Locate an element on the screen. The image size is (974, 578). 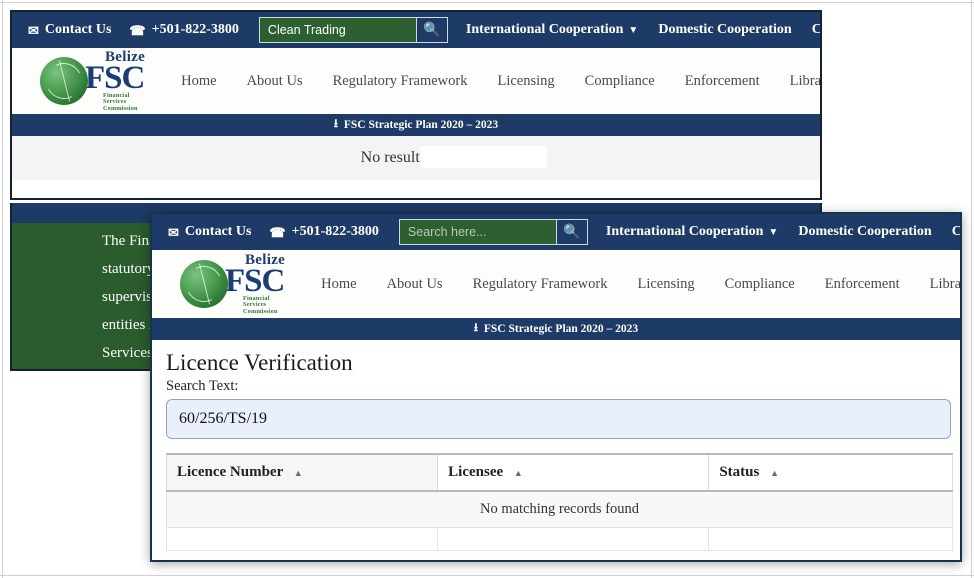
bg-search-button: 🔍 is located at coordinates (431, 30).